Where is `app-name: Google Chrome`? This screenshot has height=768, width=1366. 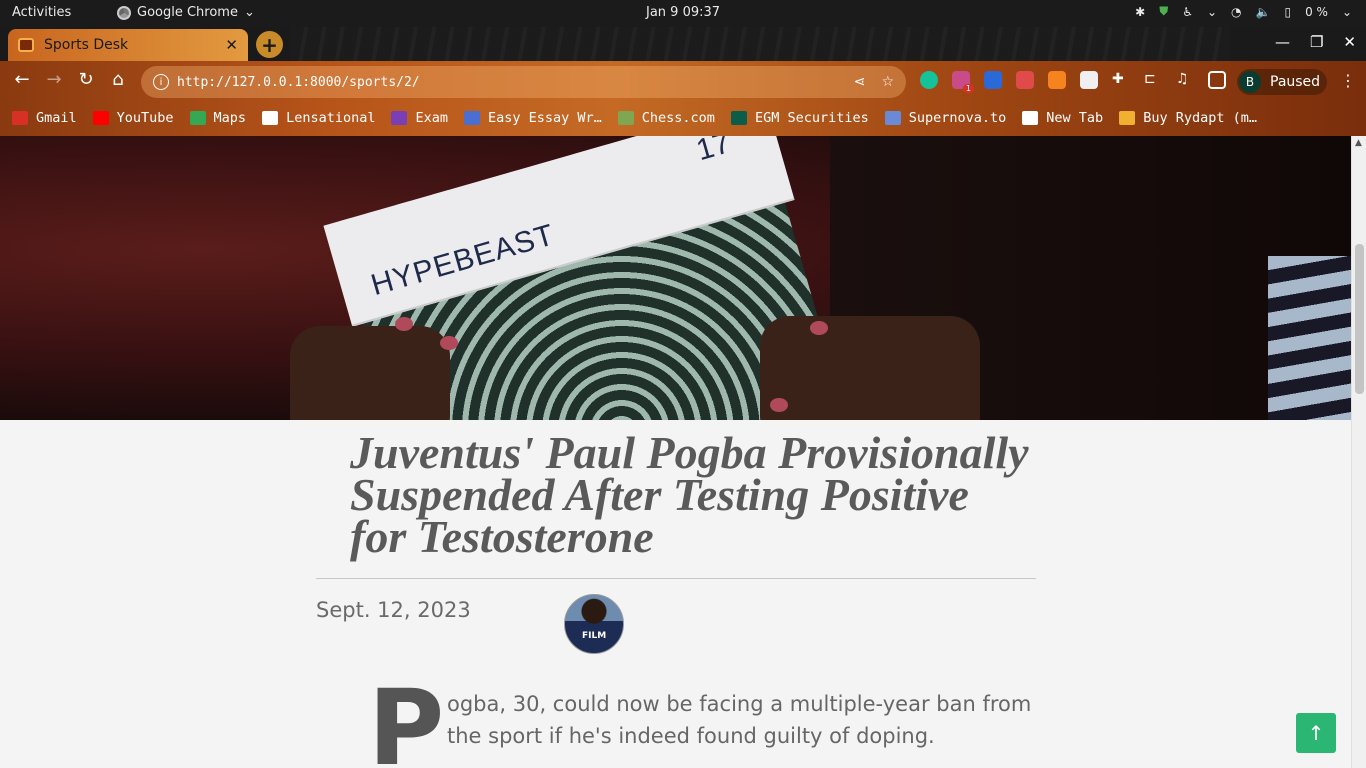
app-name: Google Chrome is located at coordinates (187, 12).